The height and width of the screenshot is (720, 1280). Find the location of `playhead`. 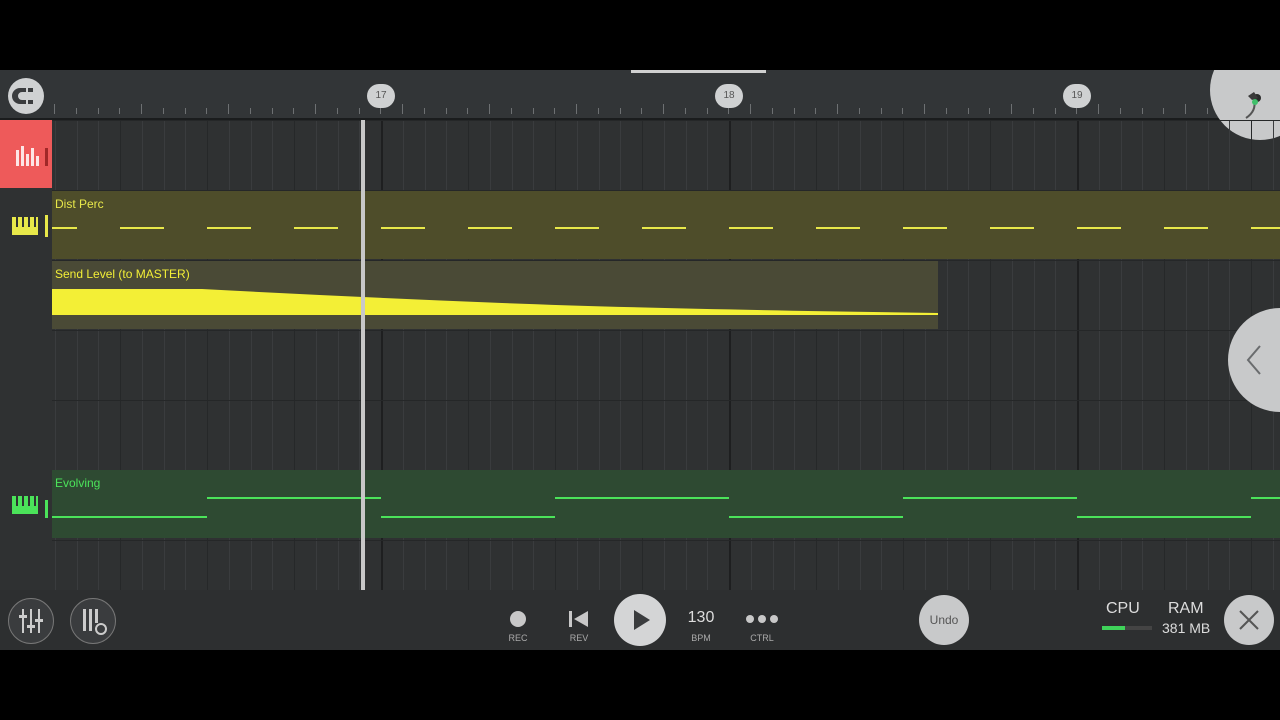

playhead is located at coordinates (363, 355).